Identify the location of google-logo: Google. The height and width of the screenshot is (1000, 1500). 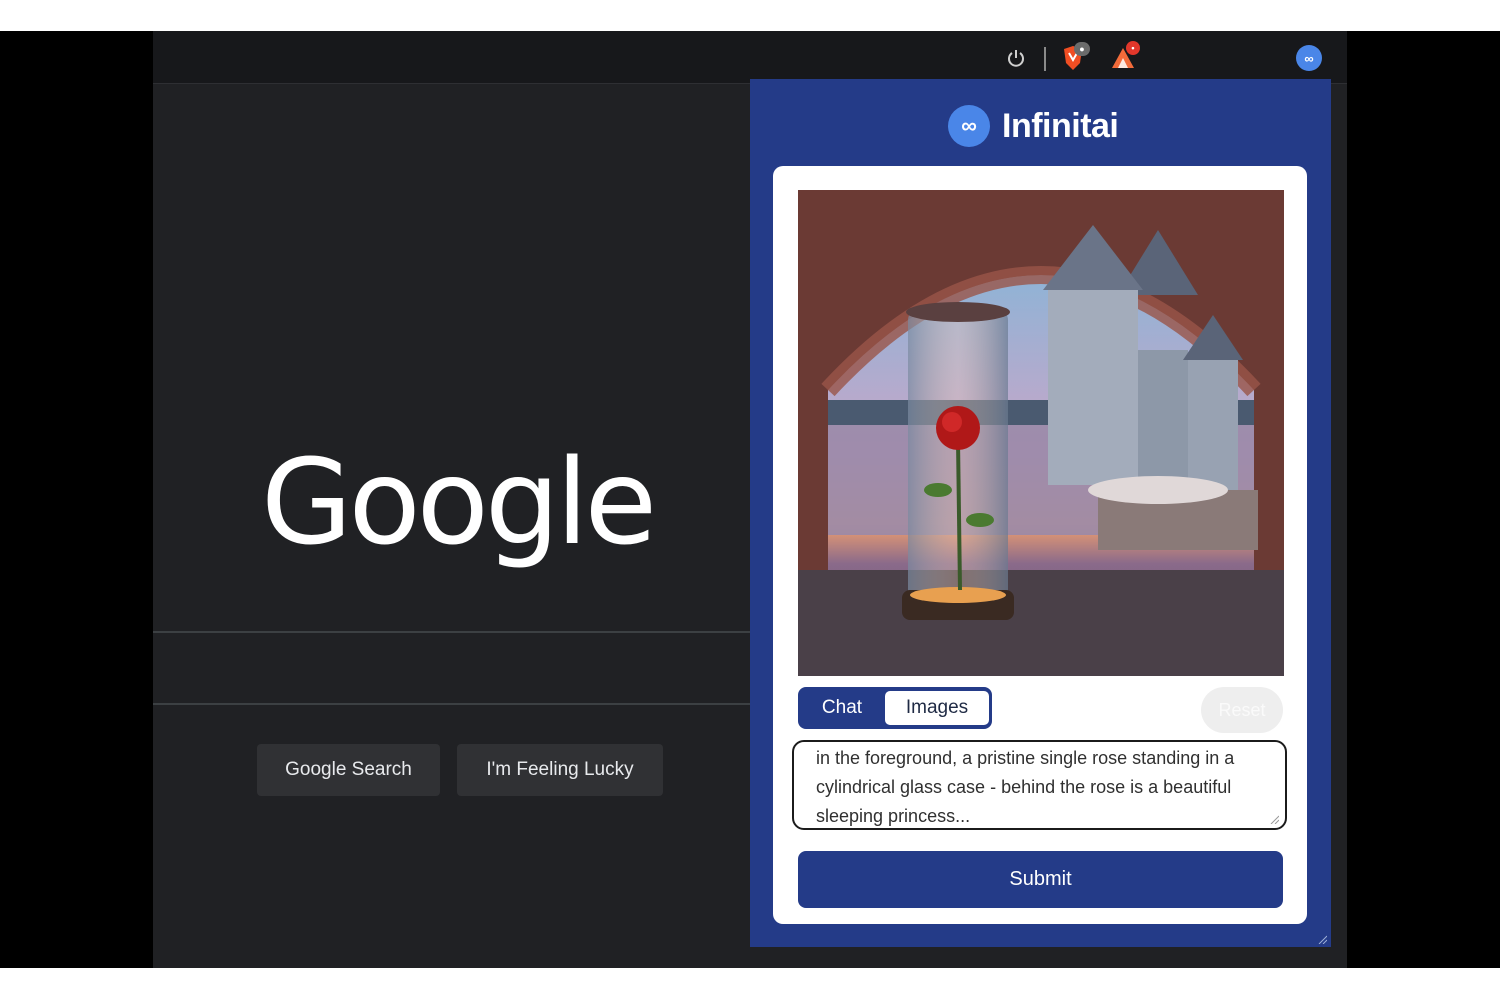
(459, 502).